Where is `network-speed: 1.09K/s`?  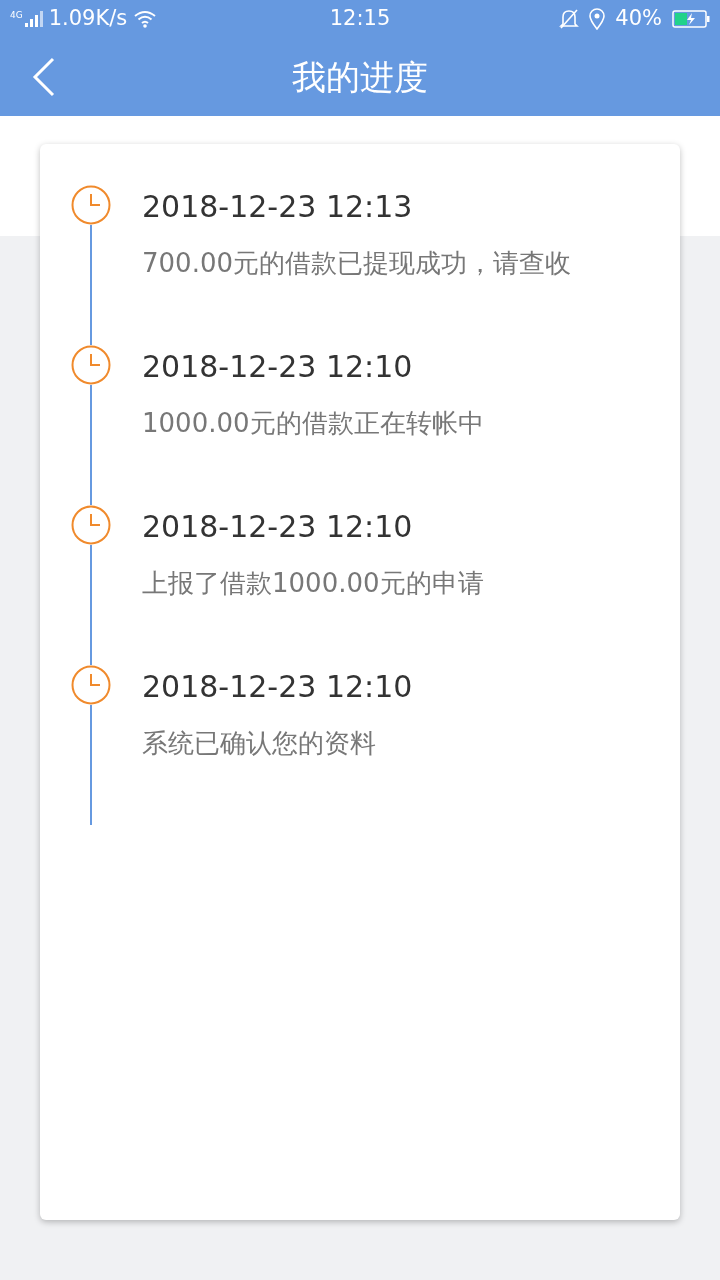 network-speed: 1.09K/s is located at coordinates (88, 19).